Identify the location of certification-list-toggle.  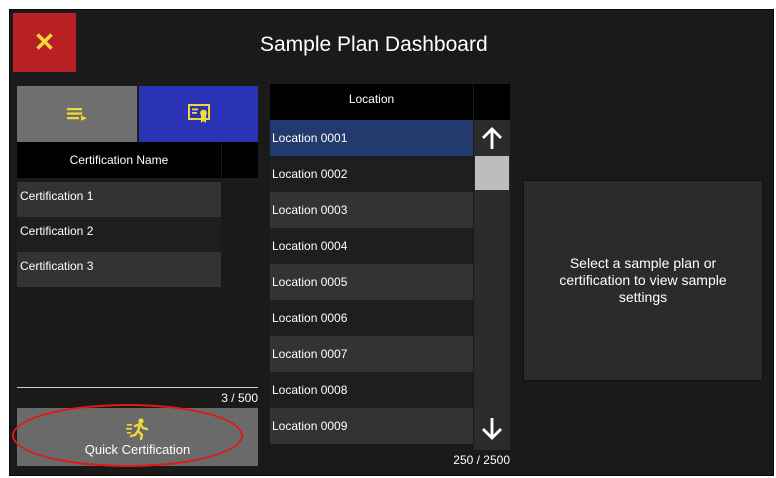
(198, 114).